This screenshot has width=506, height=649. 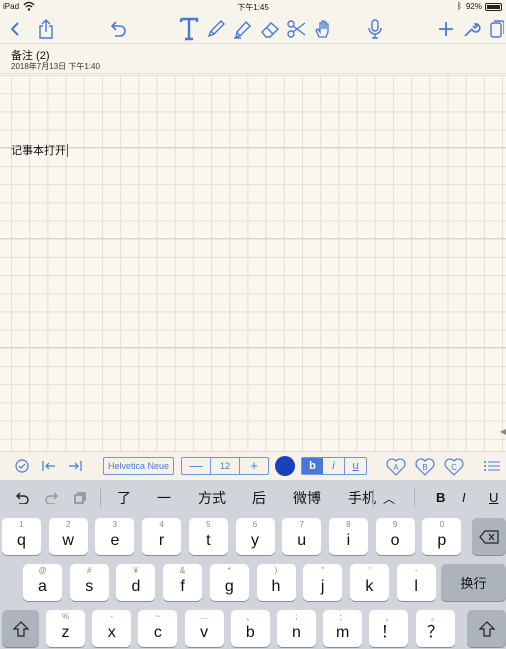 What do you see at coordinates (253, 59) in the screenshot?
I see `note-header: 备注 (2) 2018年7月13日 下午1:40` at bounding box center [253, 59].